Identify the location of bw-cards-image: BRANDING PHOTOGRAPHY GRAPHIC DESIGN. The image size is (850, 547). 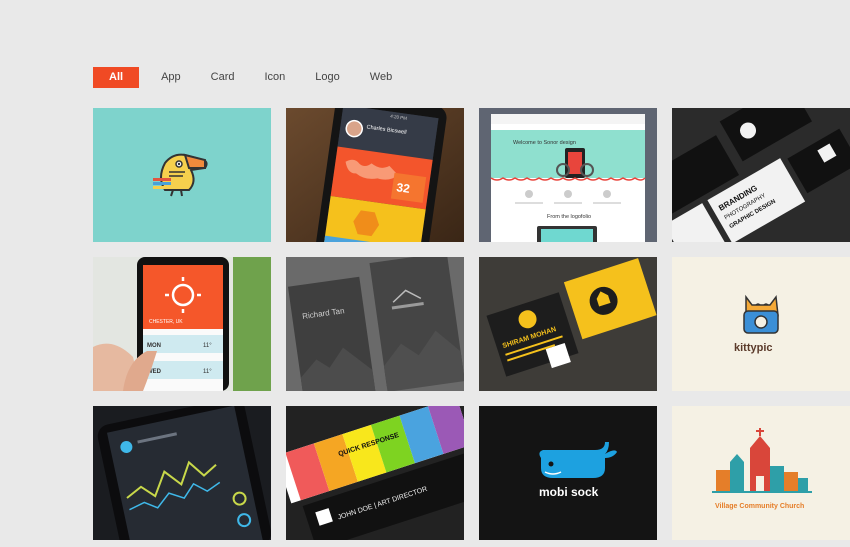
(761, 175).